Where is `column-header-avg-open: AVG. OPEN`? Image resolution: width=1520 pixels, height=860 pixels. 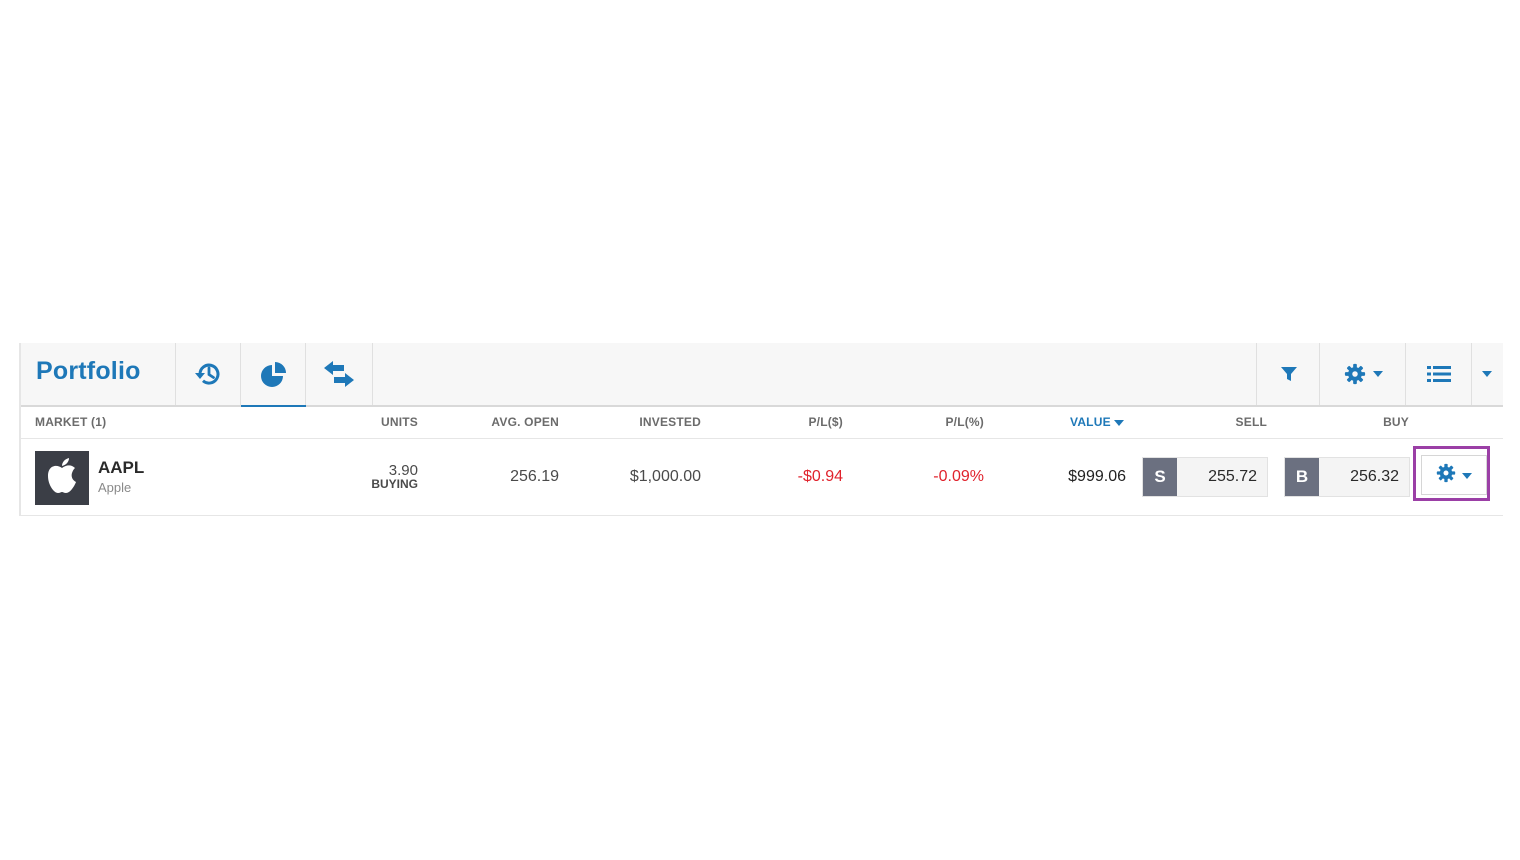 column-header-avg-open: AVG. OPEN is located at coordinates (509, 422).